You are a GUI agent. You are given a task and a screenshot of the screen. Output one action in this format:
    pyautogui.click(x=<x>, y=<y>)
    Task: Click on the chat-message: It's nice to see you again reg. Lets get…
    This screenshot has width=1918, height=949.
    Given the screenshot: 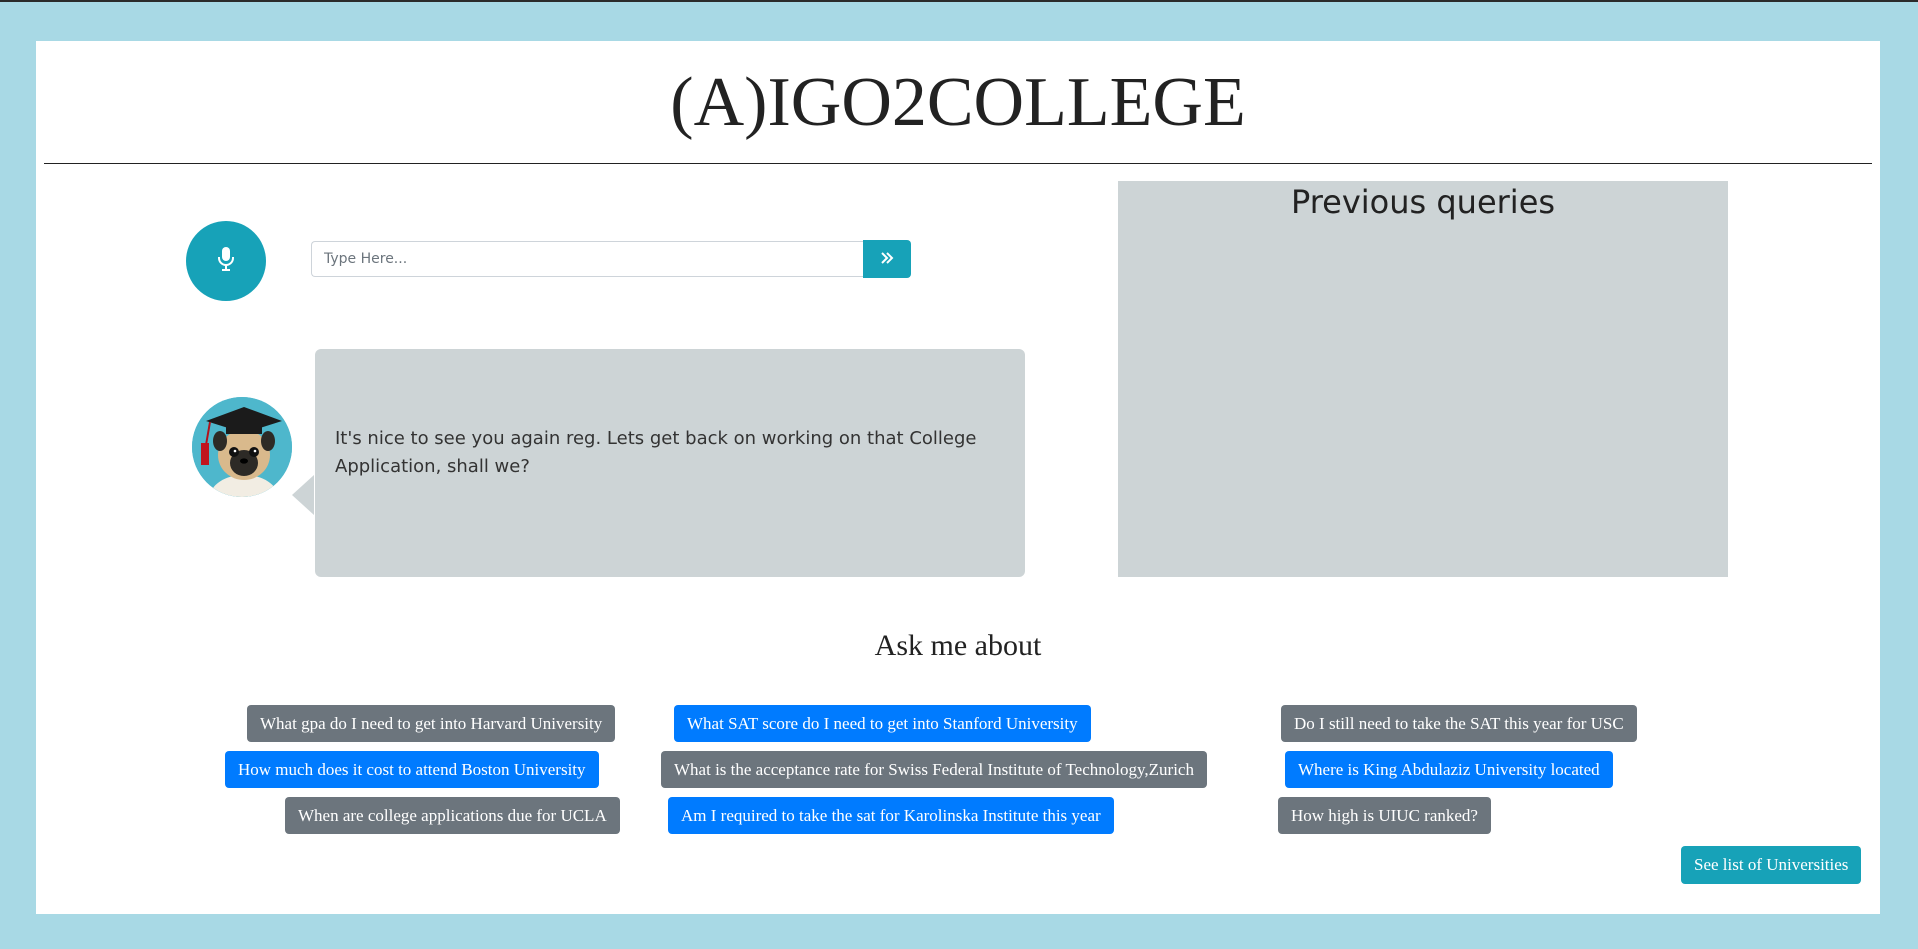 What is the action you would take?
    pyautogui.click(x=656, y=452)
    